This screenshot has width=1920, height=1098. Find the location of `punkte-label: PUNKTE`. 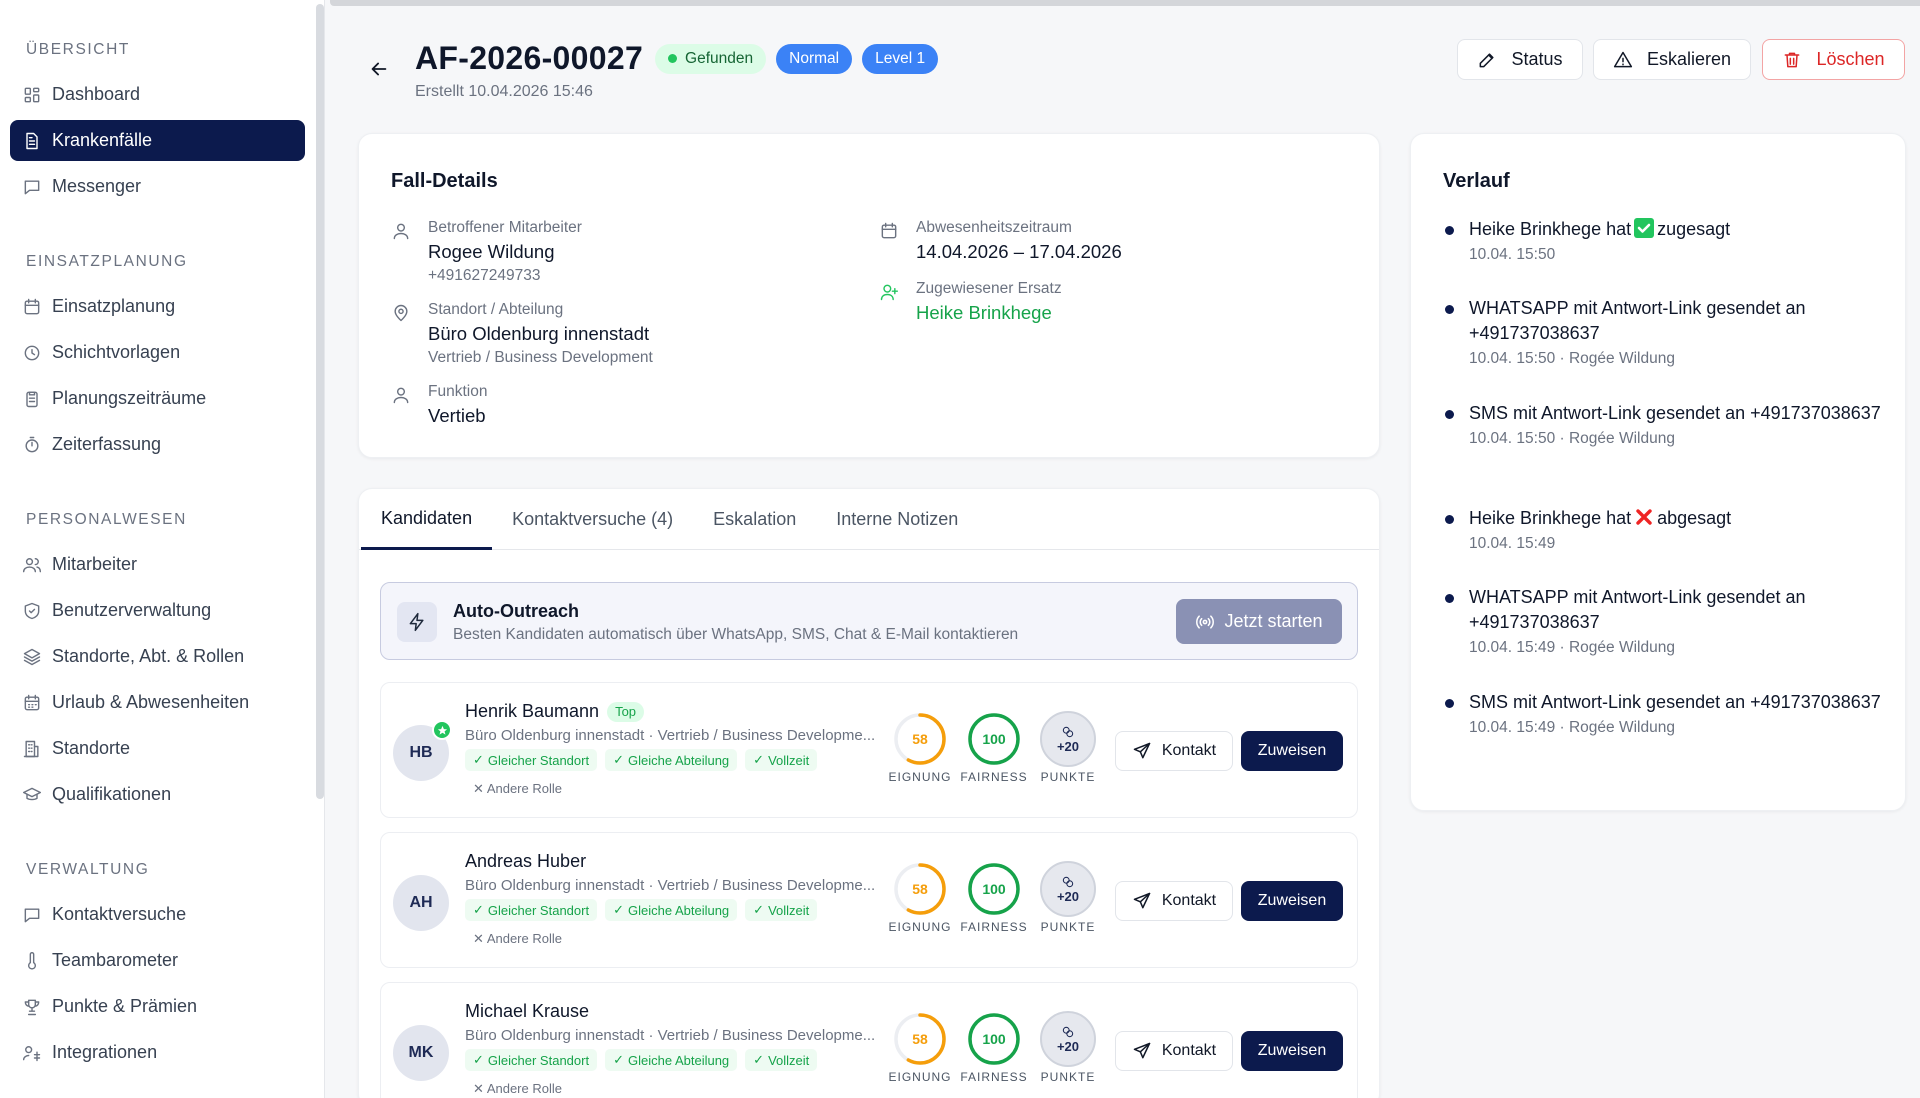

punkte-label: PUNKTE is located at coordinates (1068, 927).